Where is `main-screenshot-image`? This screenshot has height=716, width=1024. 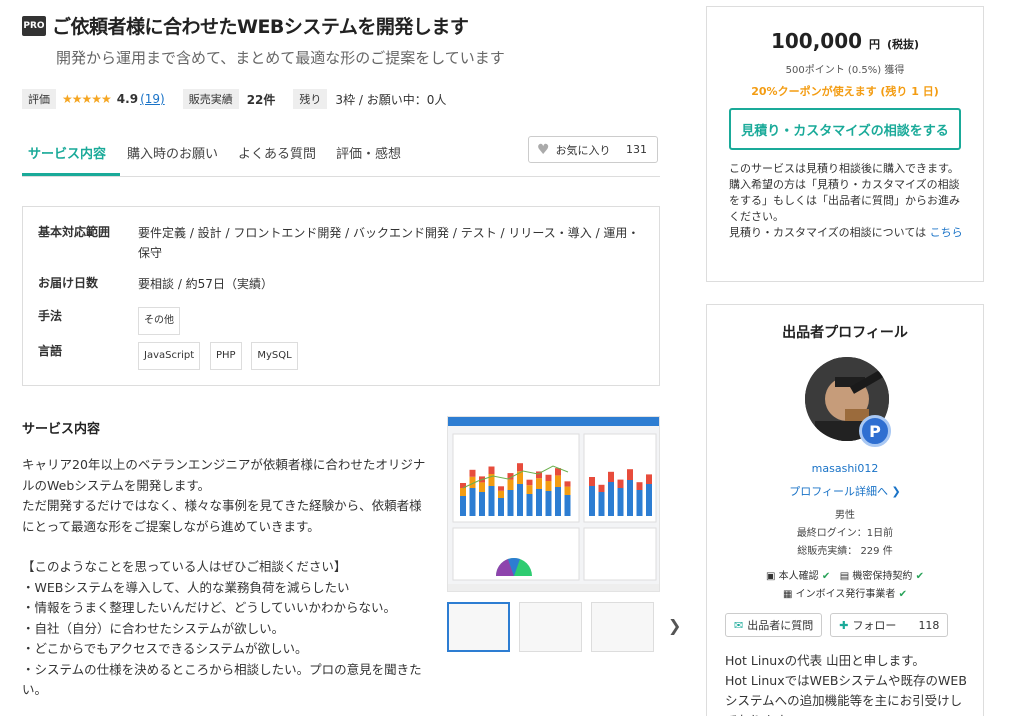 main-screenshot-image is located at coordinates (553, 504).